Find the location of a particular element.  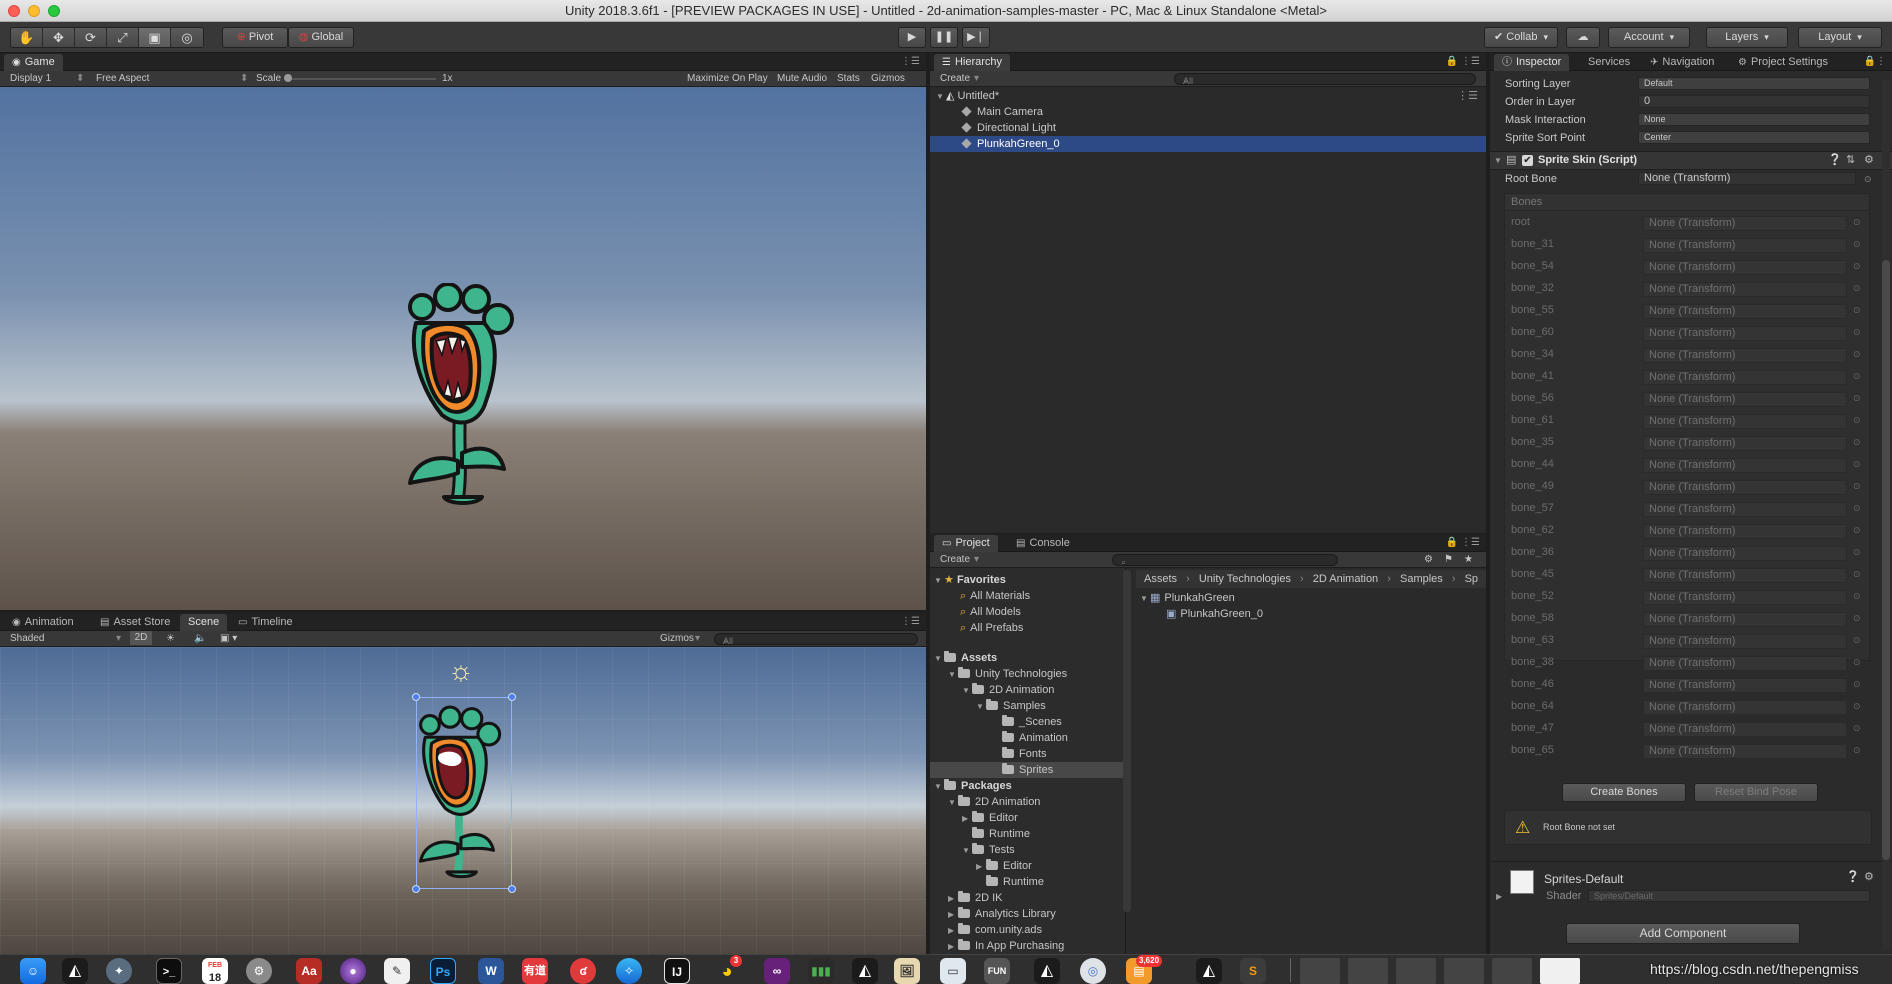

pause-button: ❚❚ is located at coordinates (944, 37).